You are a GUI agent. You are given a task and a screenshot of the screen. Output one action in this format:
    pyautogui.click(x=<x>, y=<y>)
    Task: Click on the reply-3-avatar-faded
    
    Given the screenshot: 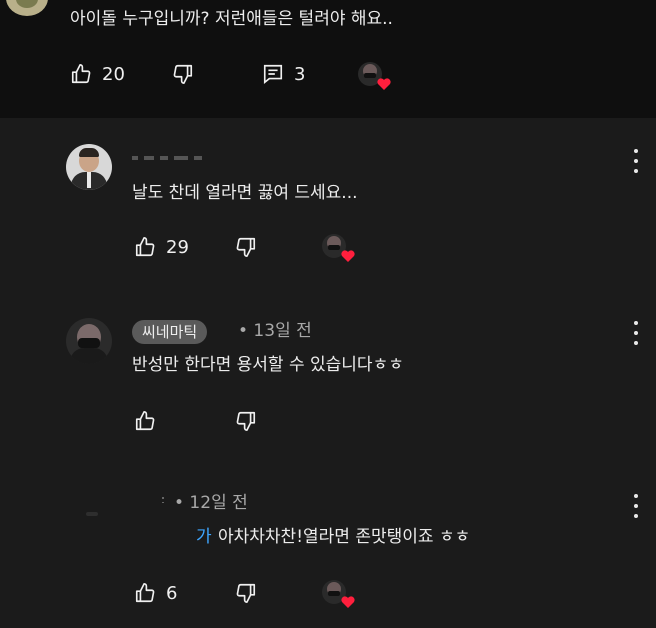 What is the action you would take?
    pyautogui.click(x=92, y=514)
    